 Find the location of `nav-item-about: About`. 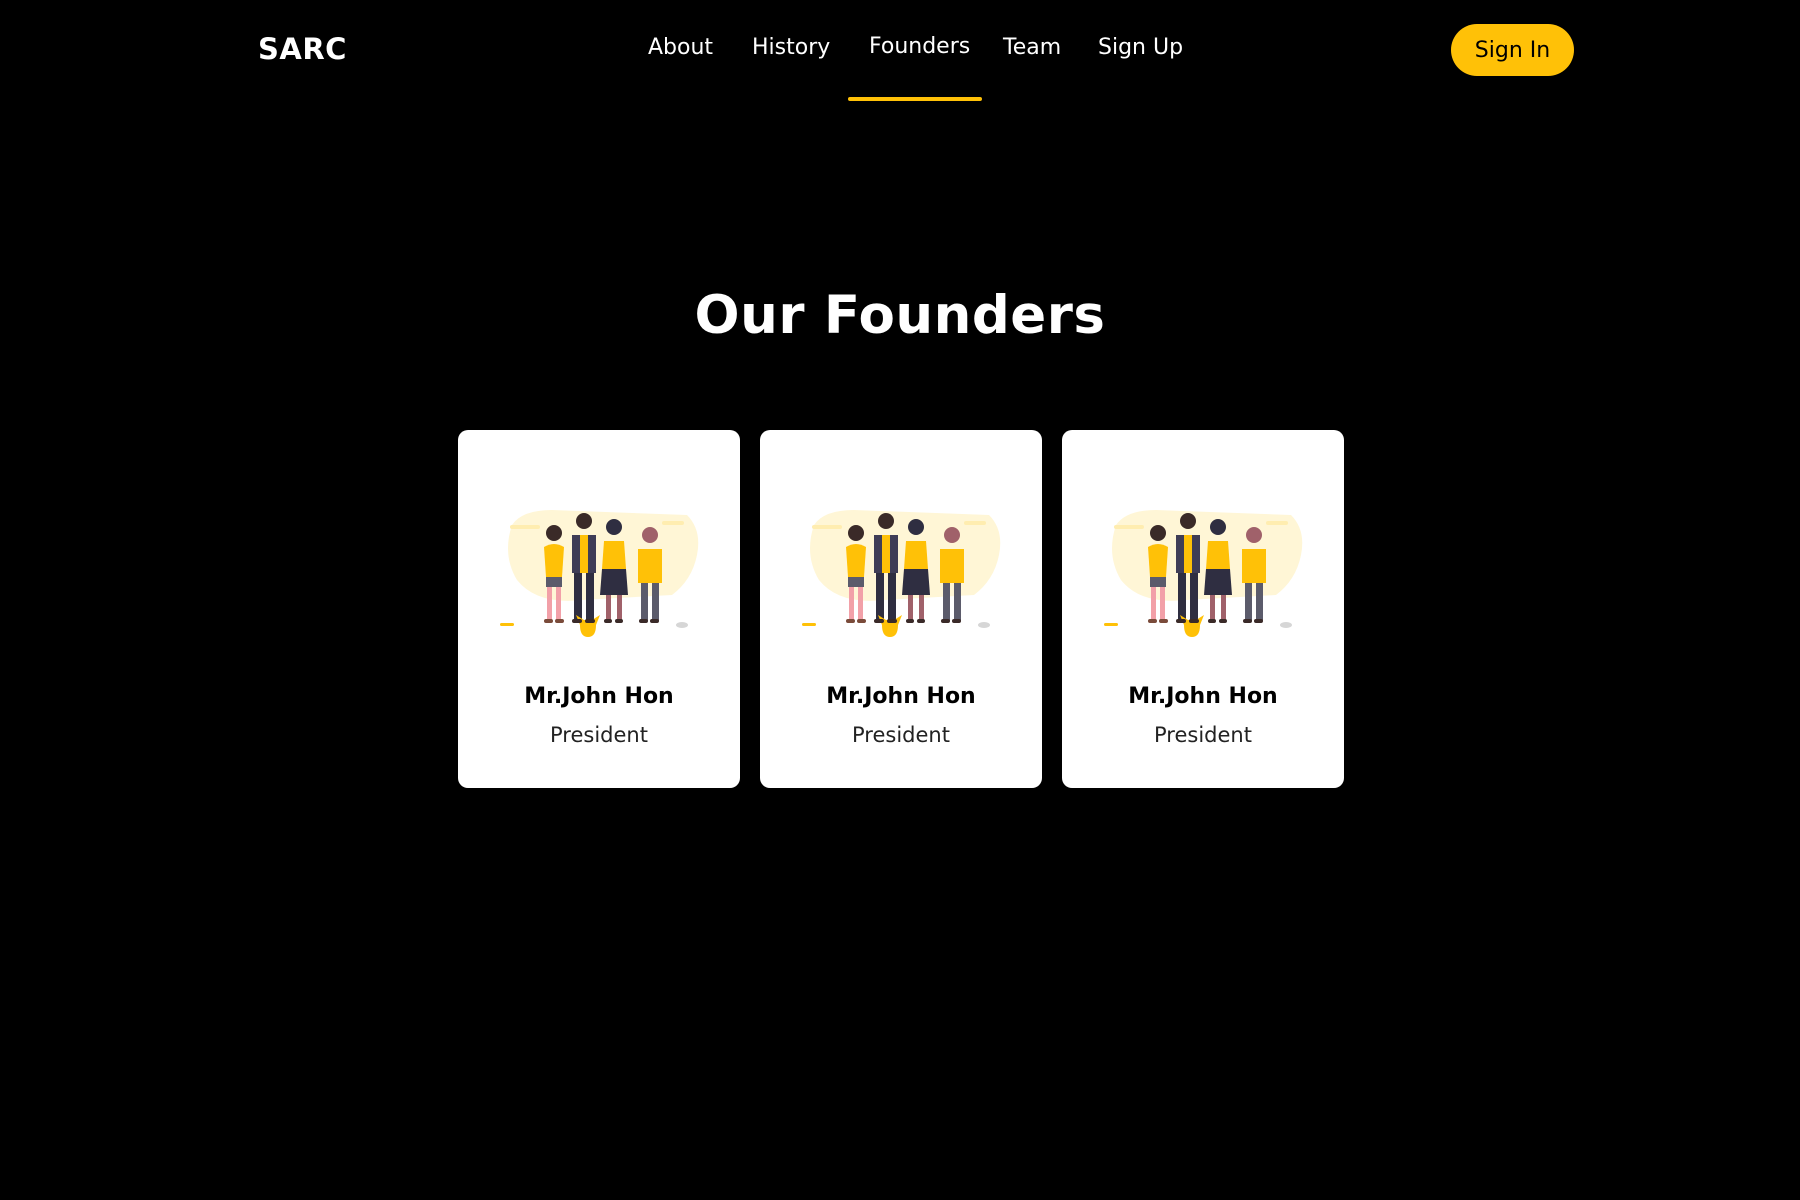

nav-item-about: About is located at coordinates (680, 47).